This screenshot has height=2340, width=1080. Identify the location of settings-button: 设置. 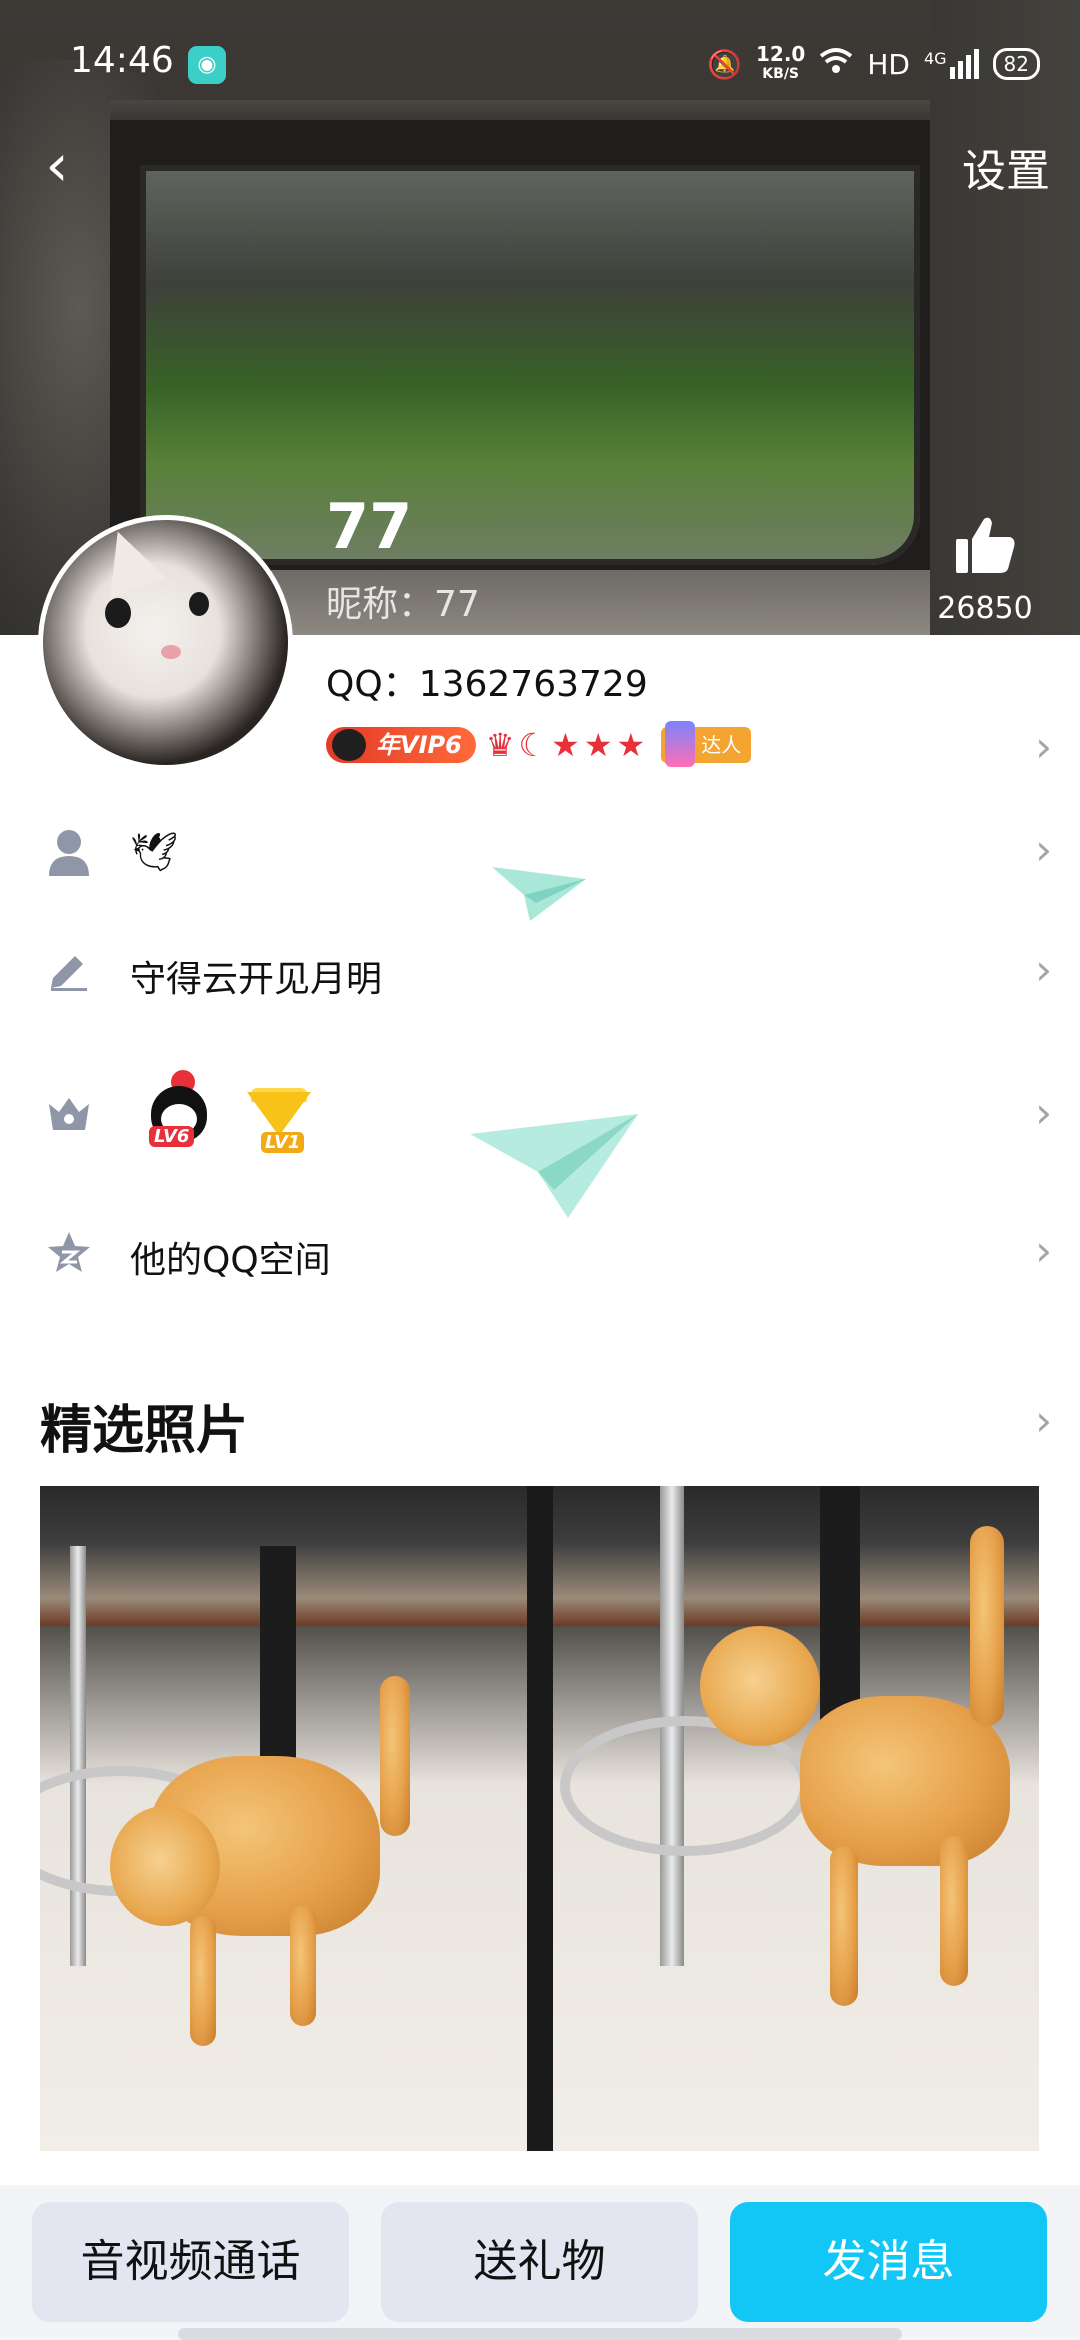
(1006, 167).